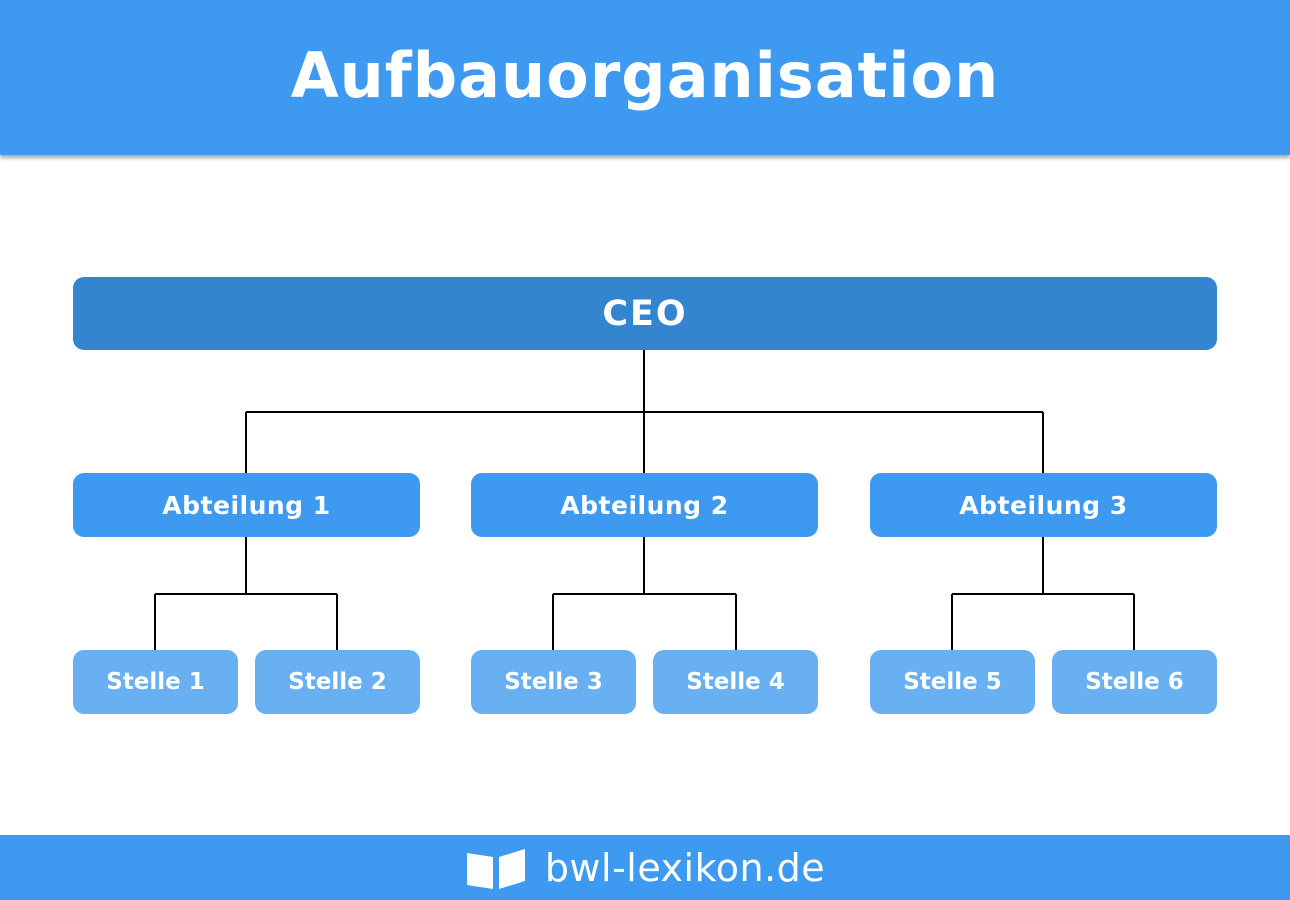  I want to click on brand-logo: bwl-lexikon.de, so click(645, 868).